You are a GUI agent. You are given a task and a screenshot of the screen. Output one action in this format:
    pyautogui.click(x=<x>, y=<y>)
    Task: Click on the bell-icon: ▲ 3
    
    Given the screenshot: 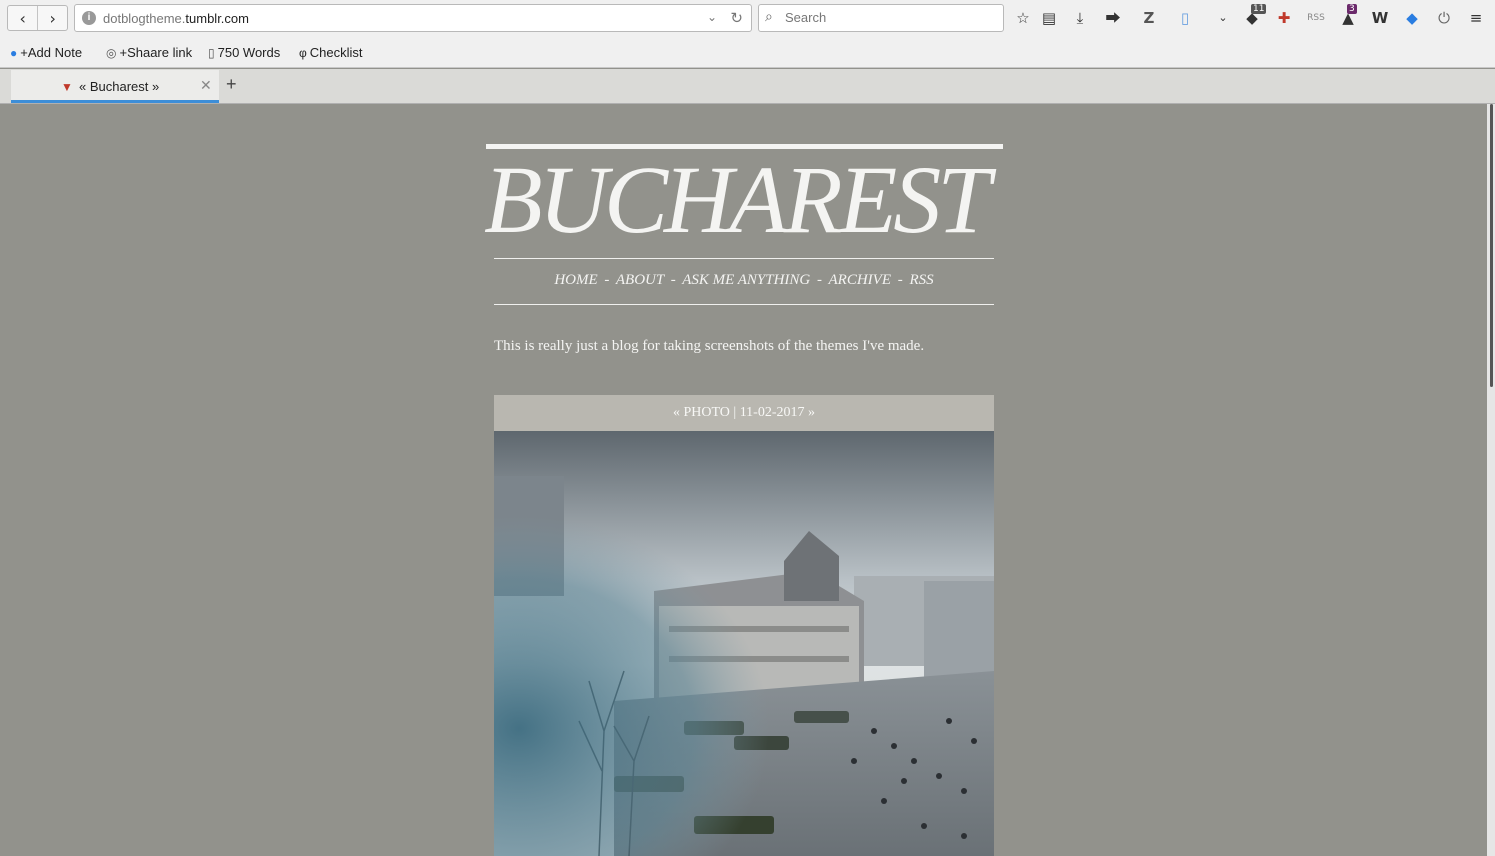 What is the action you would take?
    pyautogui.click(x=1348, y=15)
    